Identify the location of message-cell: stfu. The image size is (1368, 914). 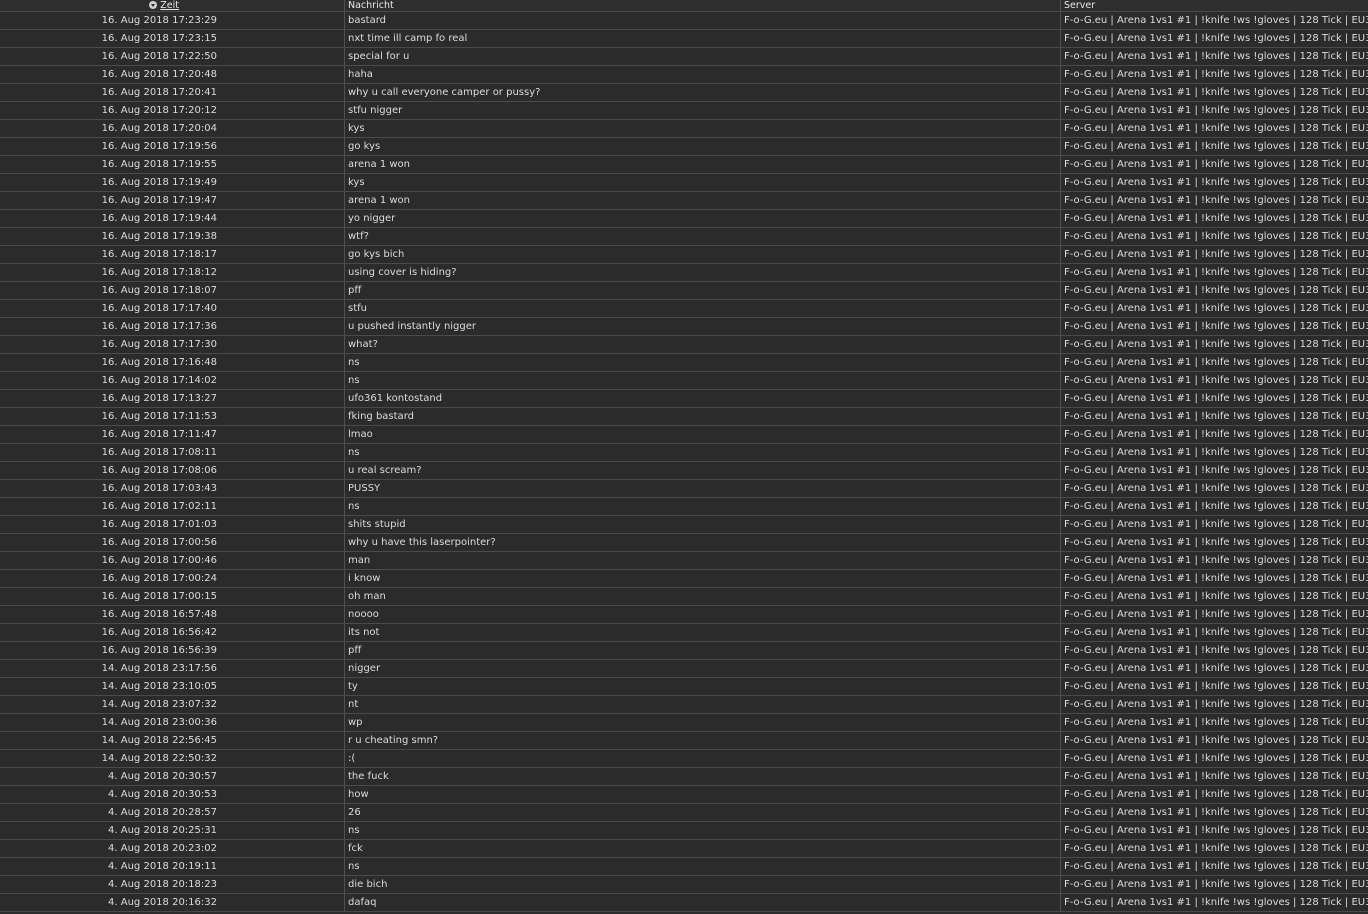
(703, 308).